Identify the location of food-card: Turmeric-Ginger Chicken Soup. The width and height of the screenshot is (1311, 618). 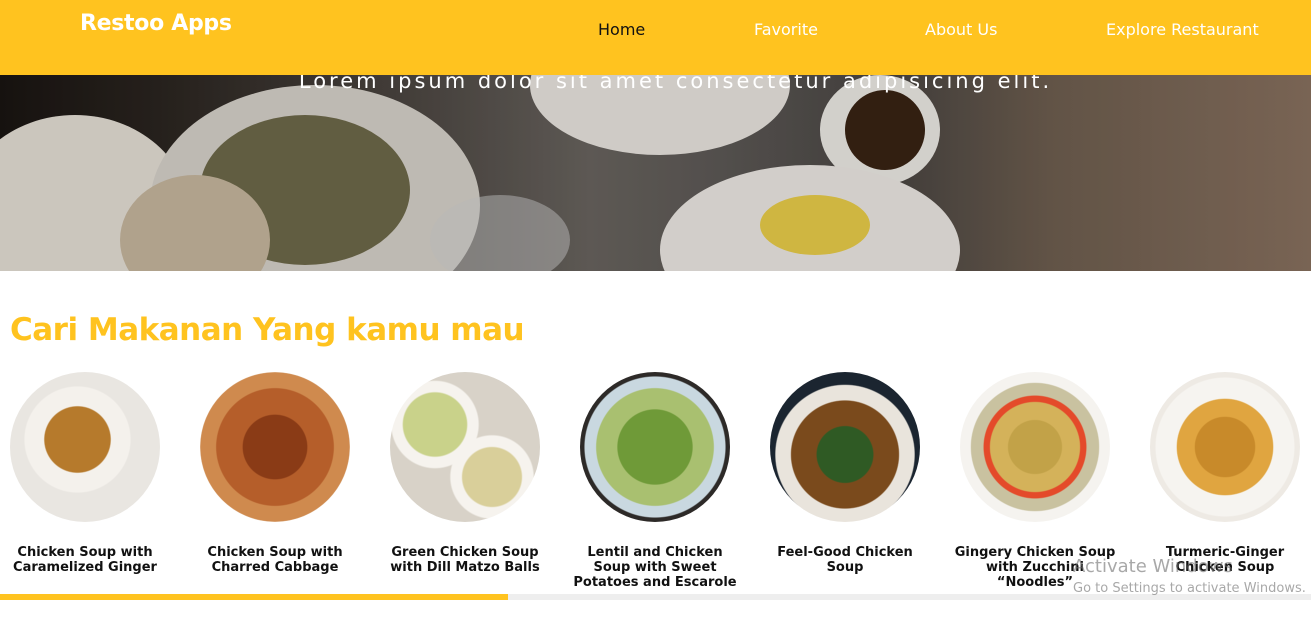
(1225, 473).